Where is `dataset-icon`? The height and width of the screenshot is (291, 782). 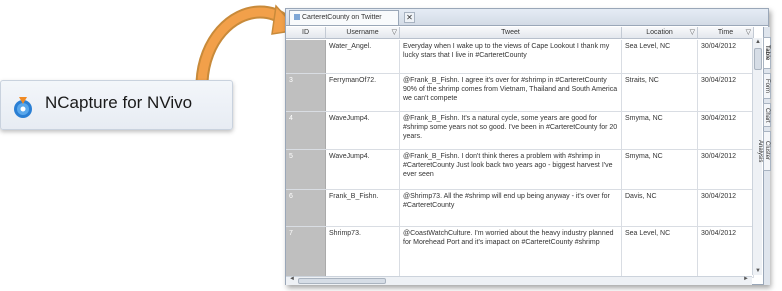 dataset-icon is located at coordinates (297, 17).